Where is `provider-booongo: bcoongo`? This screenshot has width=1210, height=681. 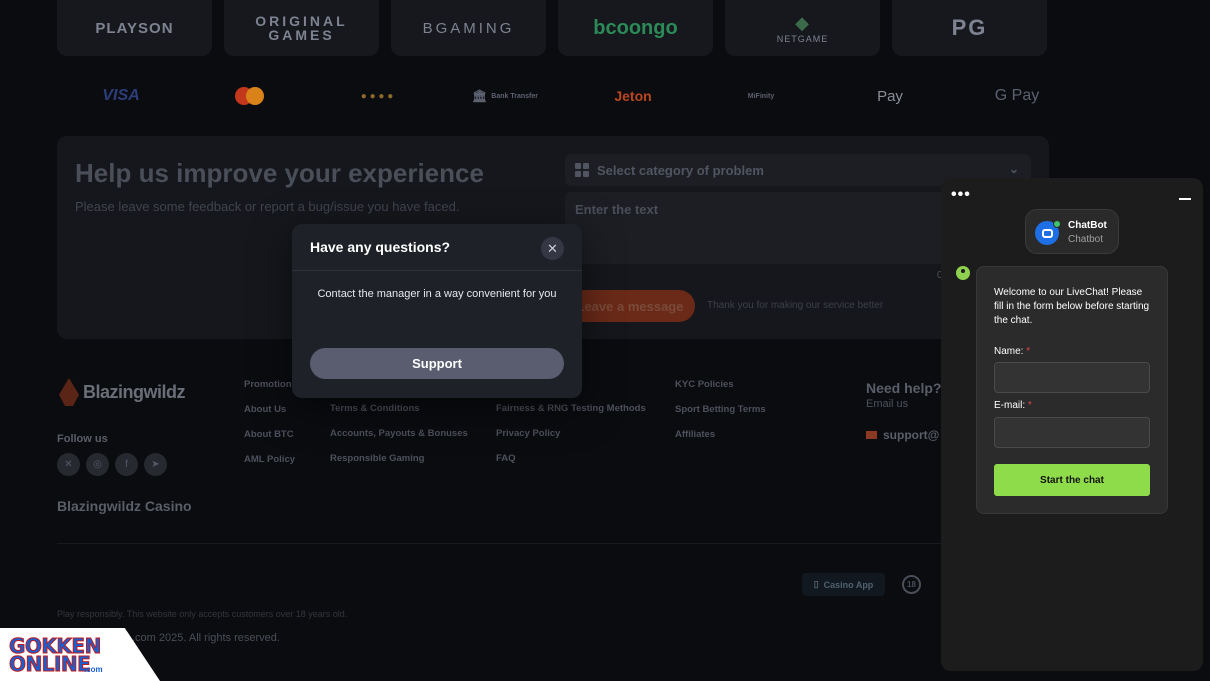 provider-booongo: bcoongo is located at coordinates (635, 28).